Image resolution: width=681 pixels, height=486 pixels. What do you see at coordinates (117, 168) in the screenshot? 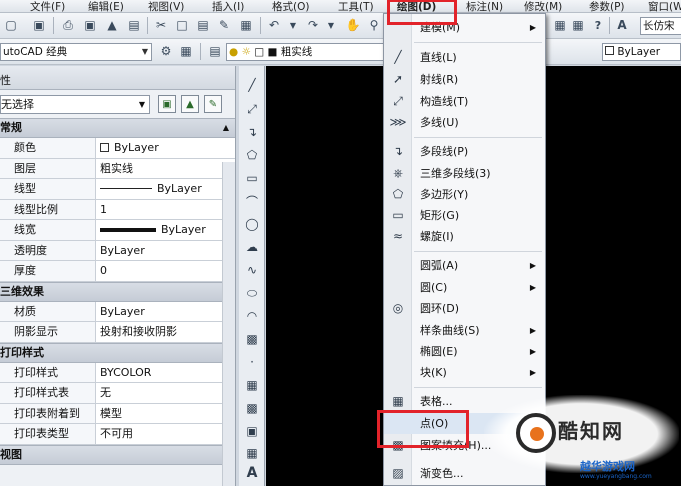
I see `property-row: 图层 粗实线` at bounding box center [117, 168].